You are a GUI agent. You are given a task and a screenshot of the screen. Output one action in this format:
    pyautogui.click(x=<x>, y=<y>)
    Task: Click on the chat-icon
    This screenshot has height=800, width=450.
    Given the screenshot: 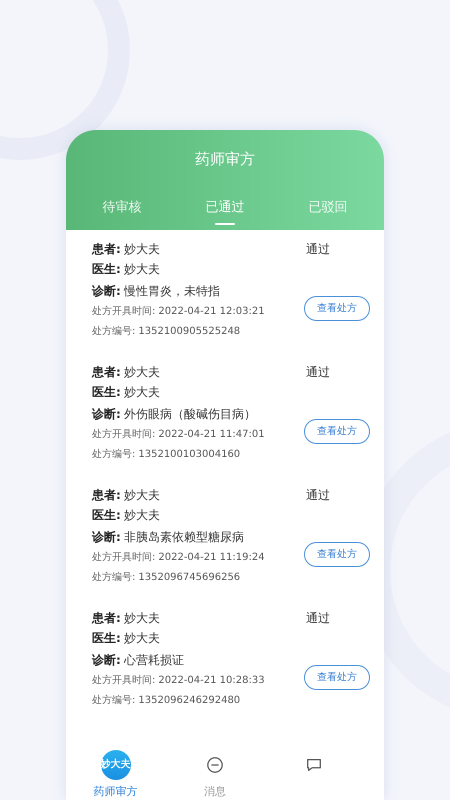 What is the action you would take?
    pyautogui.click(x=314, y=765)
    